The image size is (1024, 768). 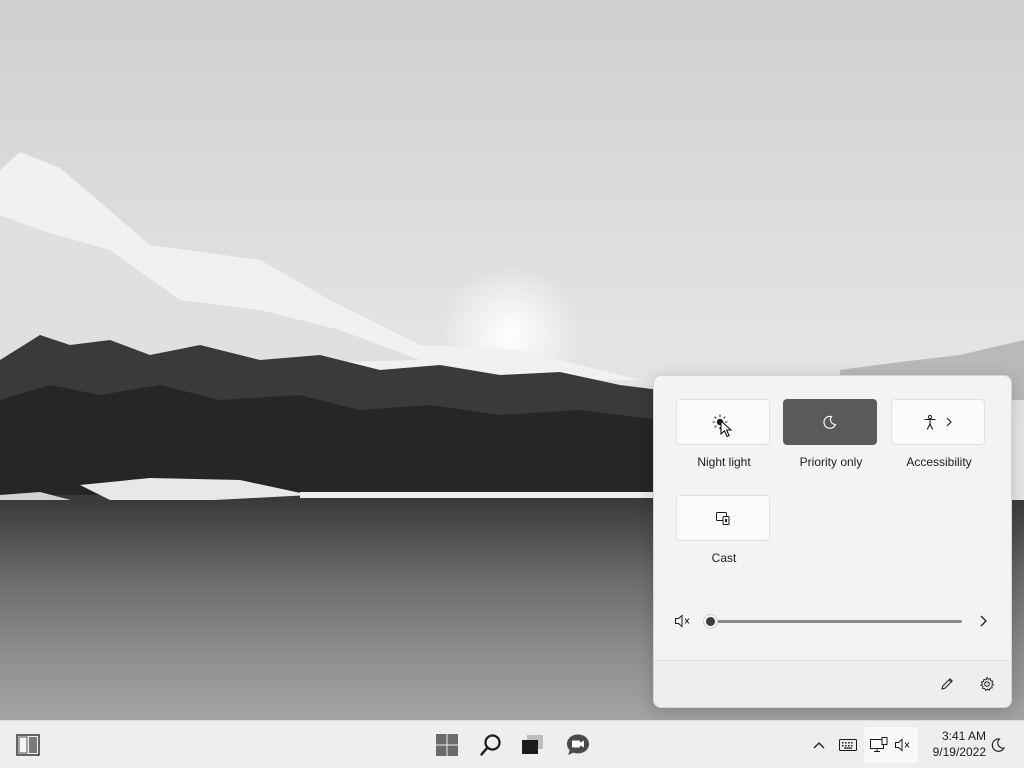 I want to click on task-view-button, so click(x=533, y=745).